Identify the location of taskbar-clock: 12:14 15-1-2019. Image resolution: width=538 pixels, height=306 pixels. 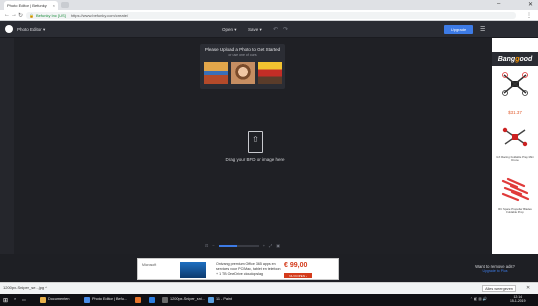
(517, 299).